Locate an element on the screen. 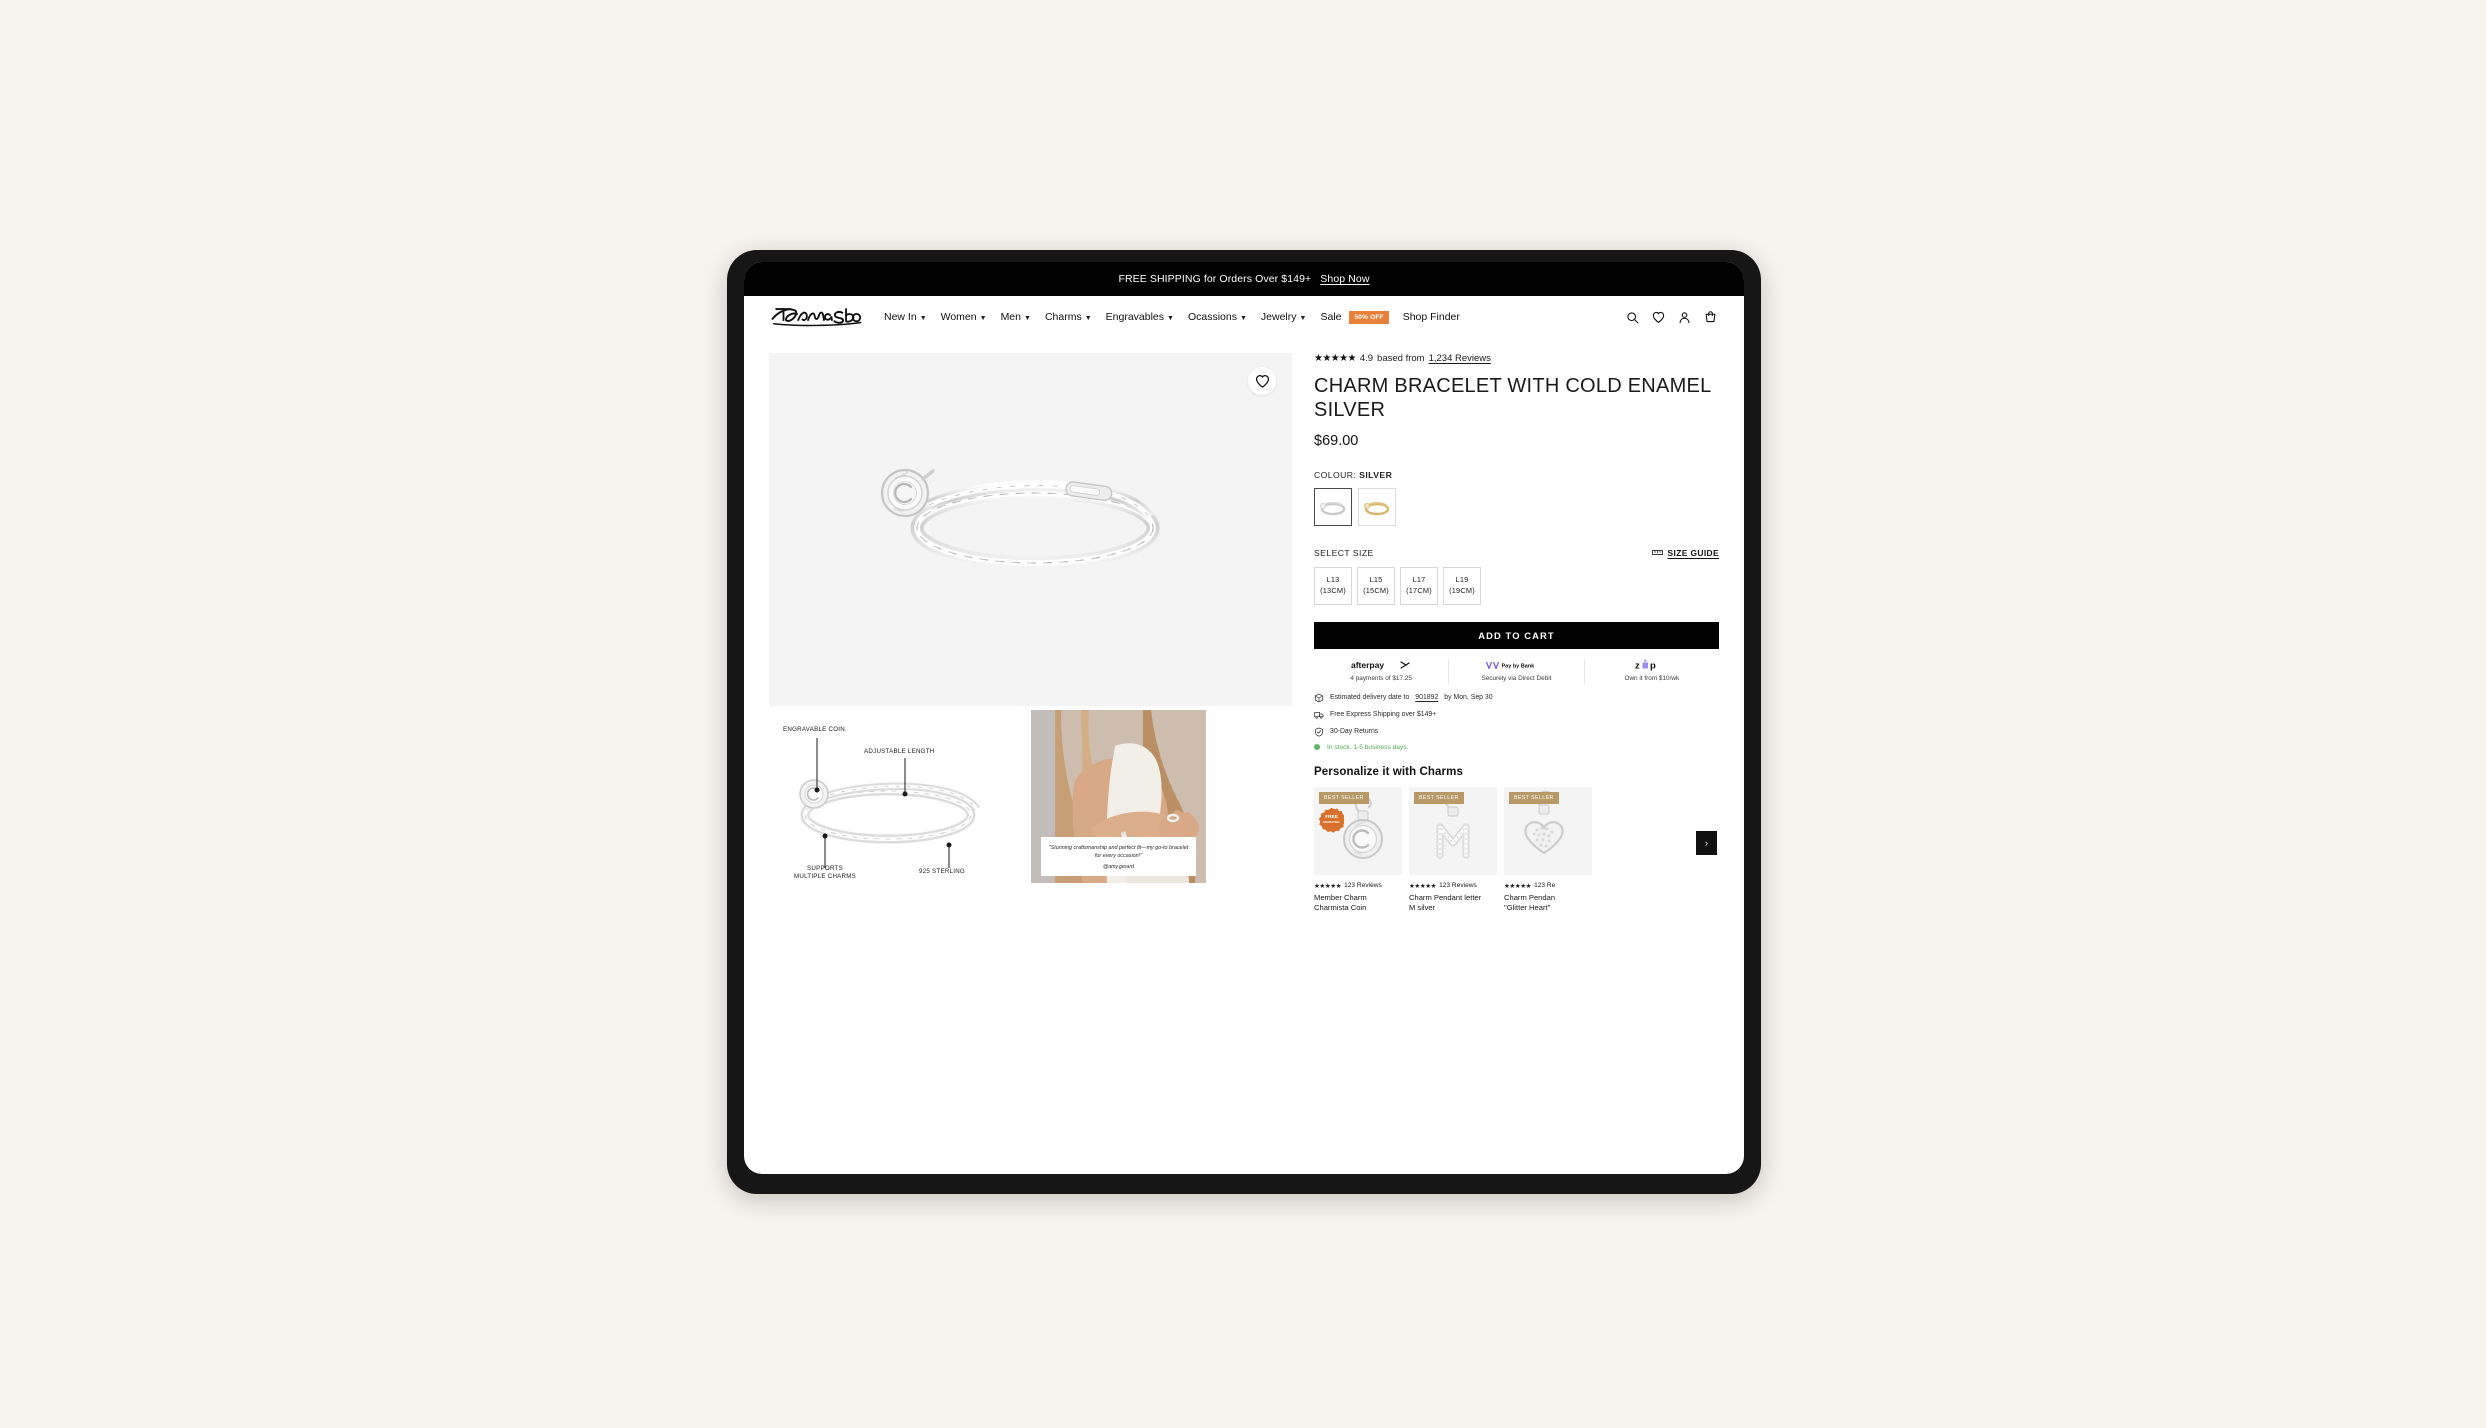 The width and height of the screenshot is (2486, 1428). nav-item-ocassions: Ocassions ▼ is located at coordinates (1217, 317).